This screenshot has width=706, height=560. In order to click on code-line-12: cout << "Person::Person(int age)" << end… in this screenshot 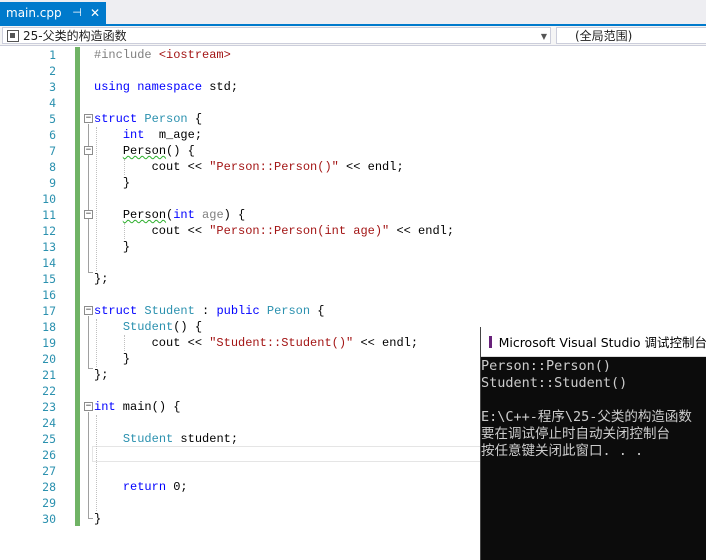, I will do `click(274, 231)`.